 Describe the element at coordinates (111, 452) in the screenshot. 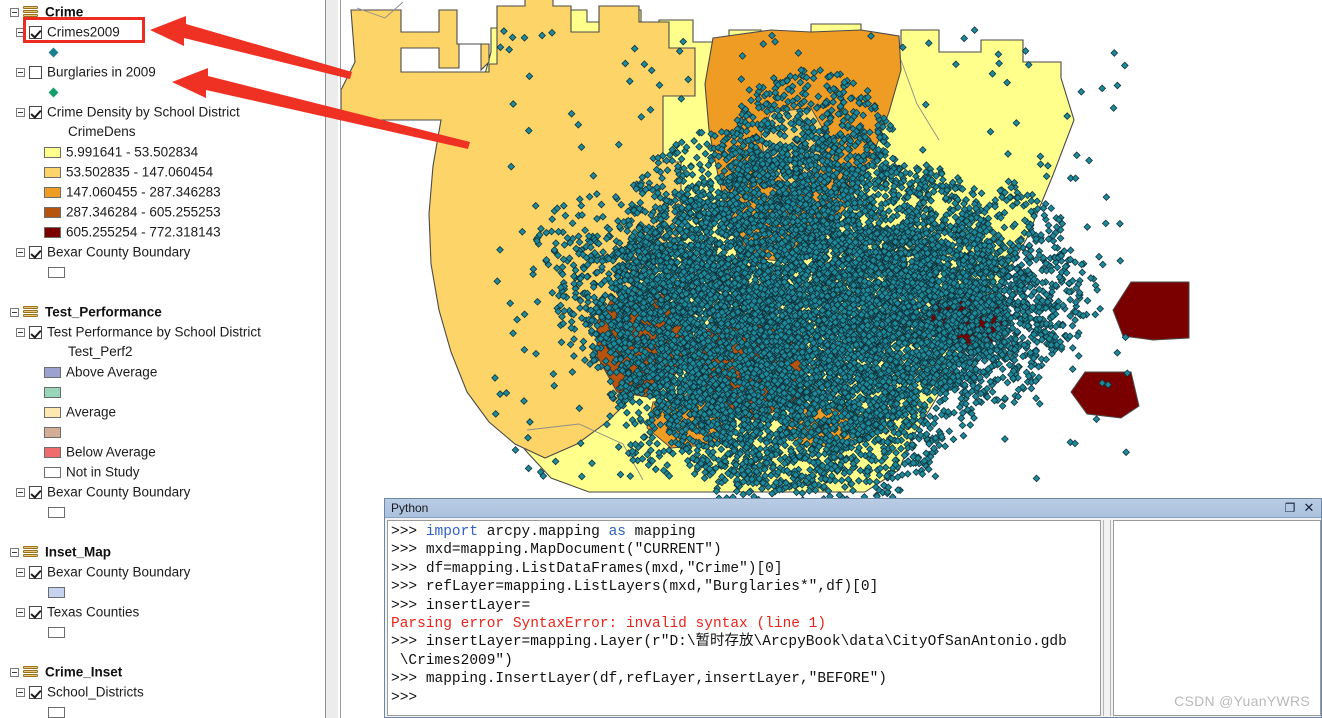

I see `legend-class-label: Below Average` at that location.